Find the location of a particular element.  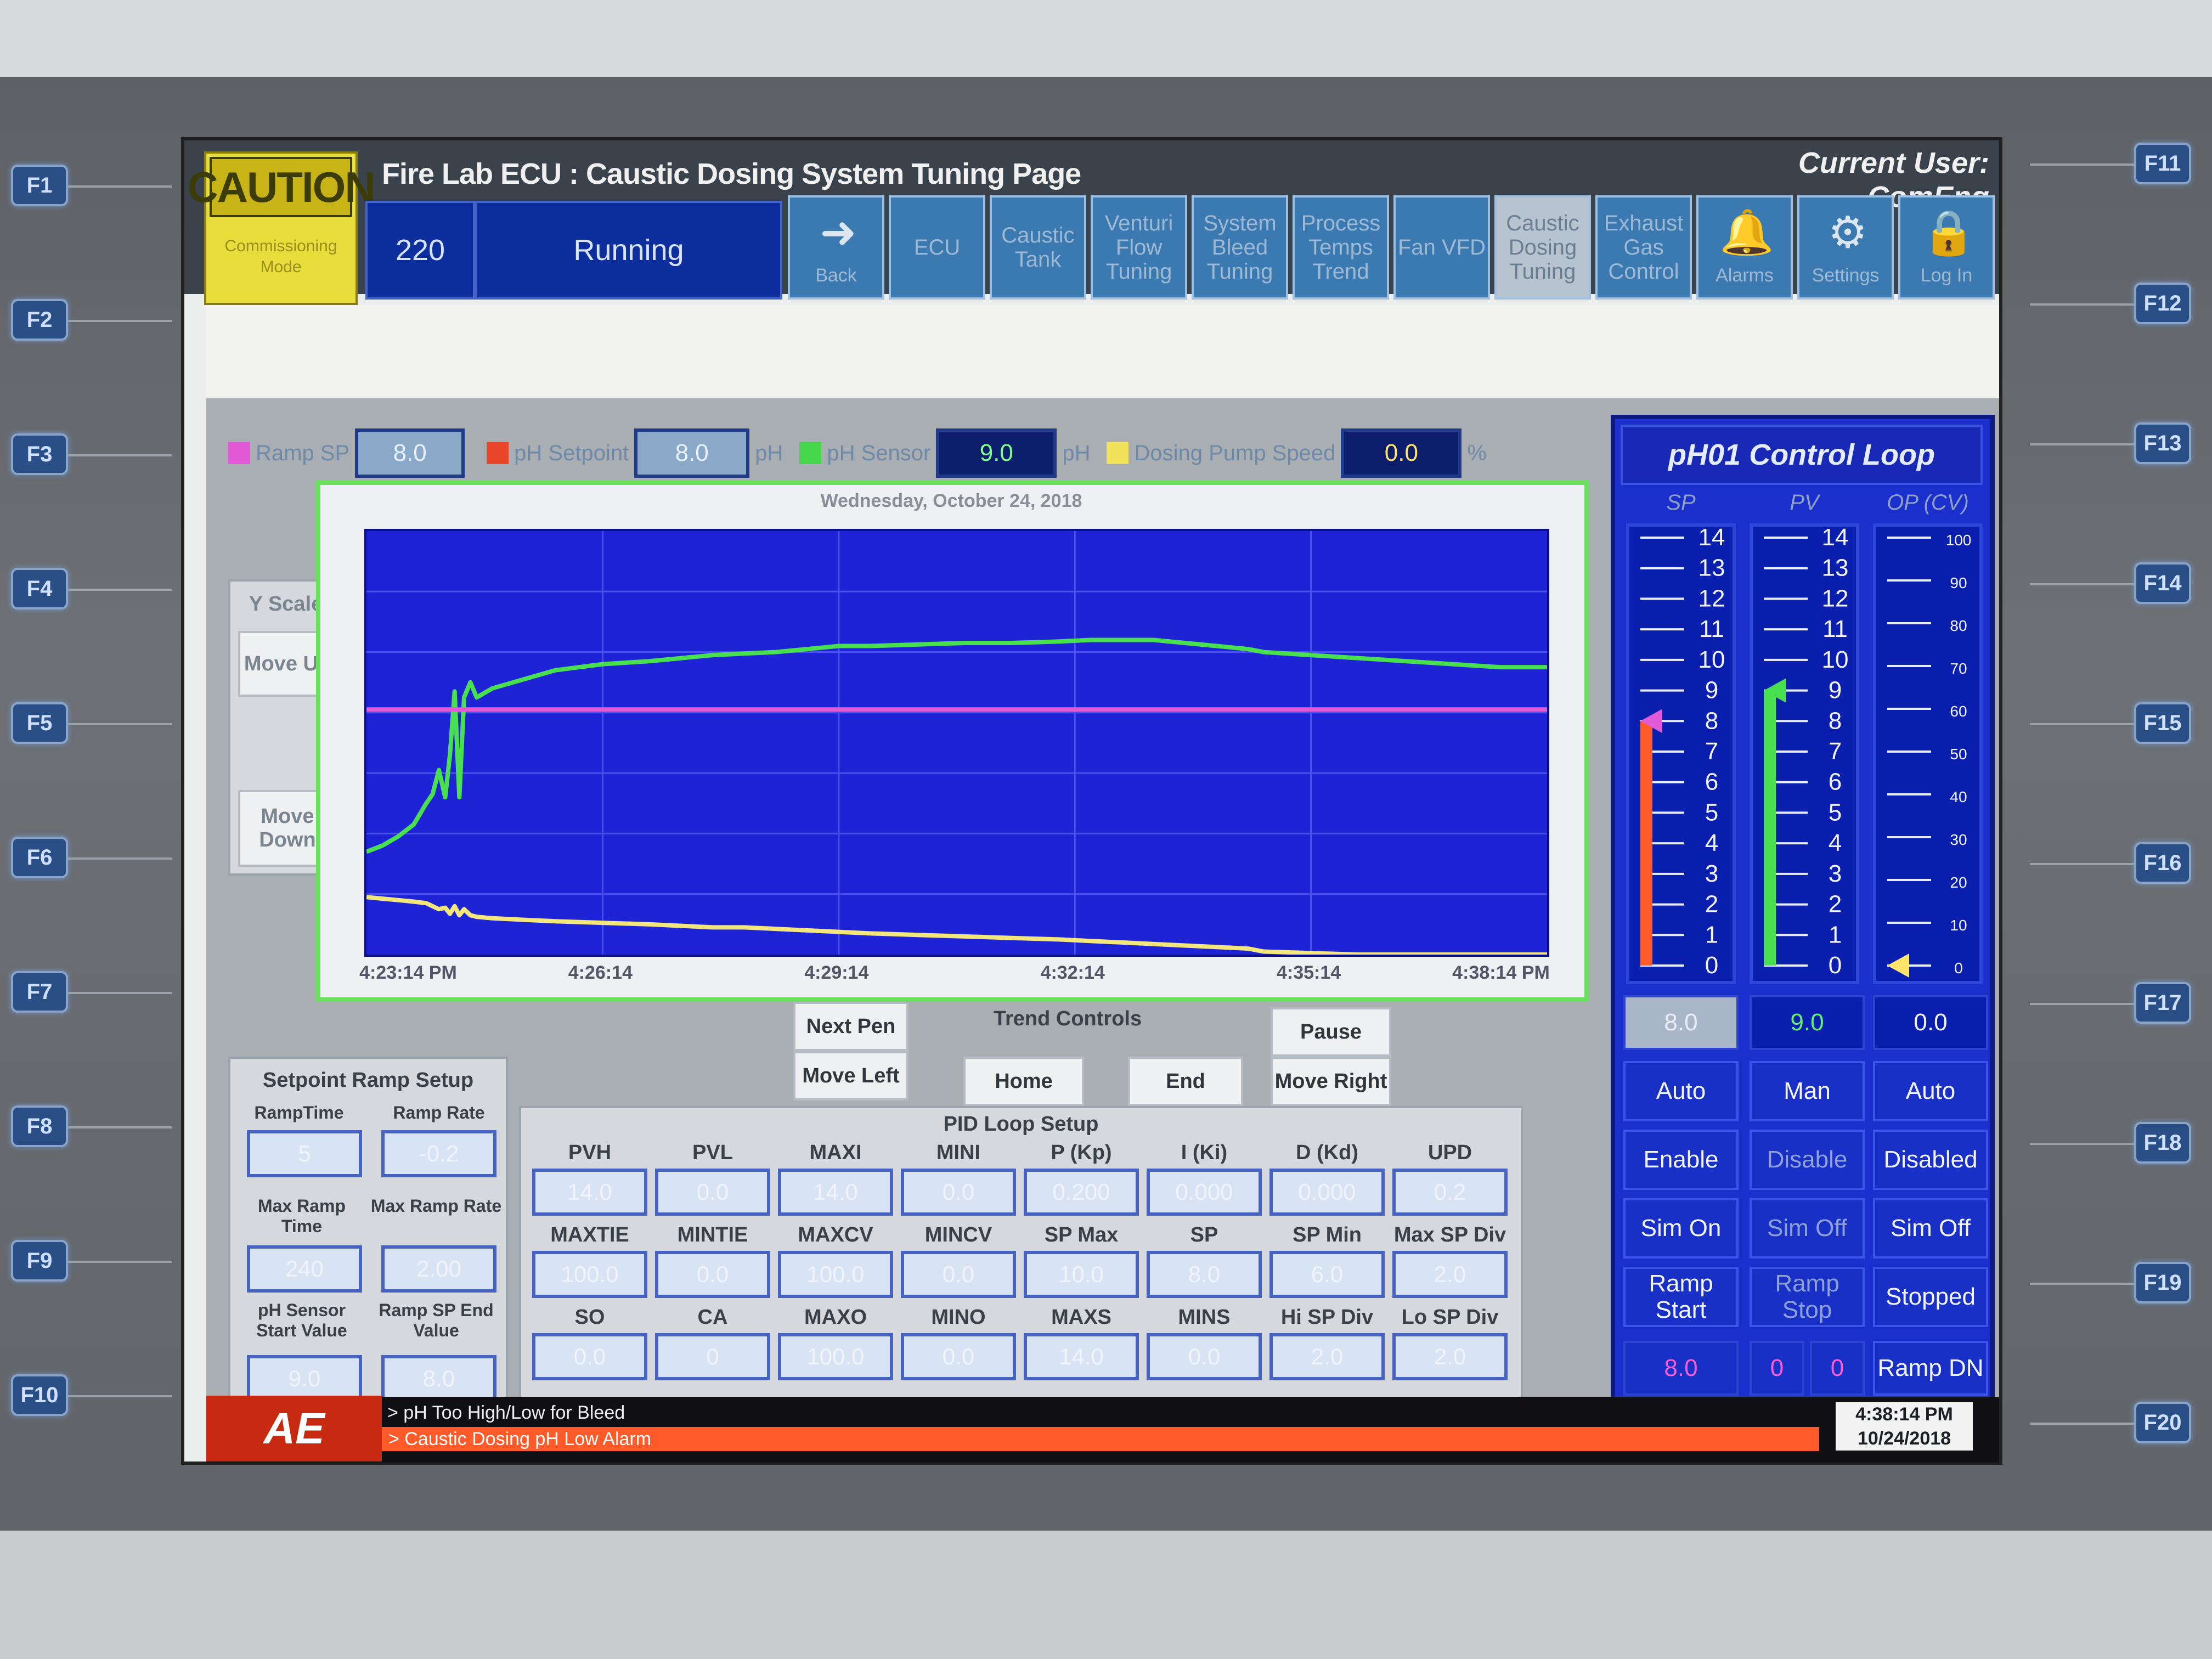

fkey-f5: F5 is located at coordinates (39, 723).